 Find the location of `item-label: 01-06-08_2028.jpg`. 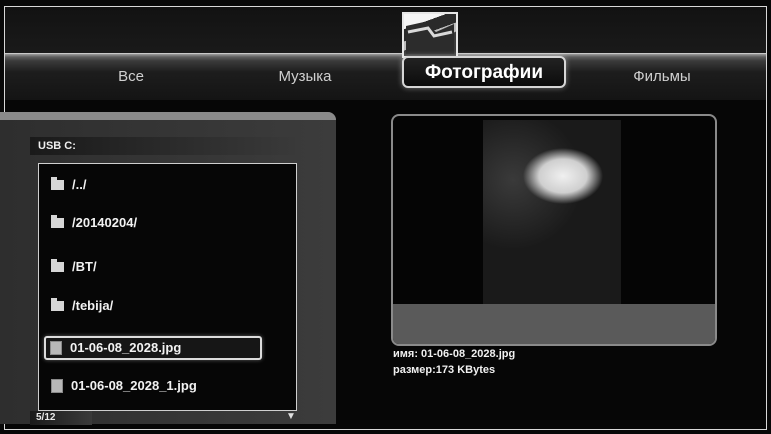

item-label: 01-06-08_2028.jpg is located at coordinates (126, 347).